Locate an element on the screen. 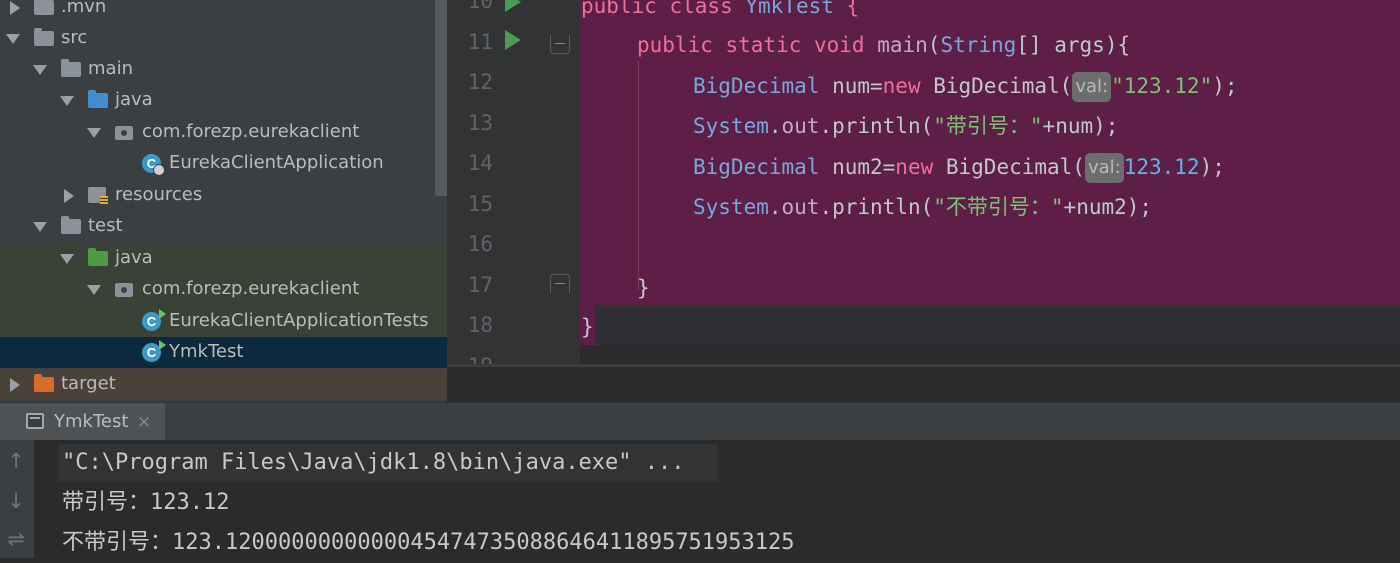 The width and height of the screenshot is (1400, 563). tree-item-label: src is located at coordinates (74, 37).